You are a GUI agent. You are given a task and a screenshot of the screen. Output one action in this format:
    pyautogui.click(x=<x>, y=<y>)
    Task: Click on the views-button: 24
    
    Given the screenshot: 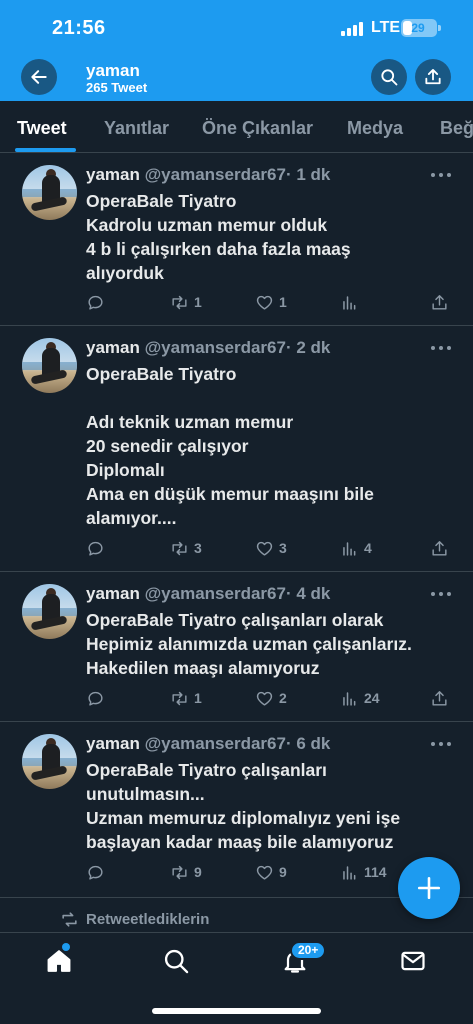 What is the action you would take?
    pyautogui.click(x=360, y=698)
    